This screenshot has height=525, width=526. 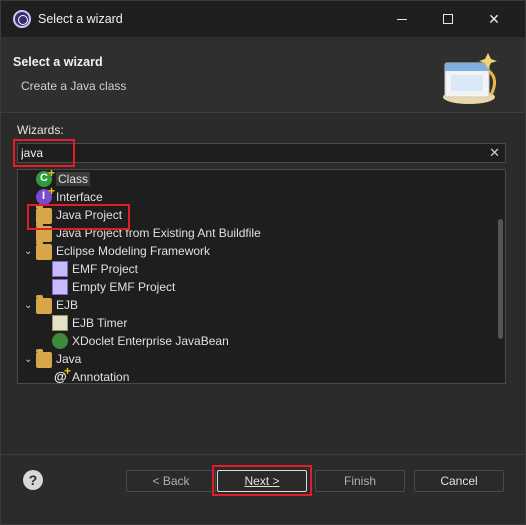 I want to click on tree-item-java: Java, so click(x=58, y=358).